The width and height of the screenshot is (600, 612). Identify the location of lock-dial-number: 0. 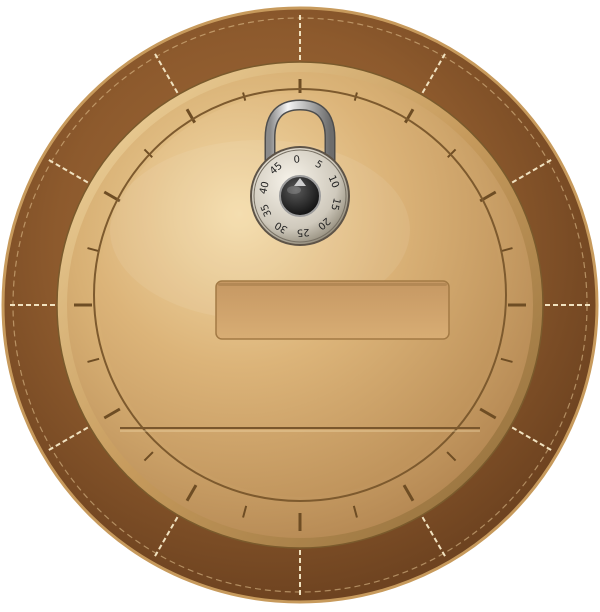
(296, 160).